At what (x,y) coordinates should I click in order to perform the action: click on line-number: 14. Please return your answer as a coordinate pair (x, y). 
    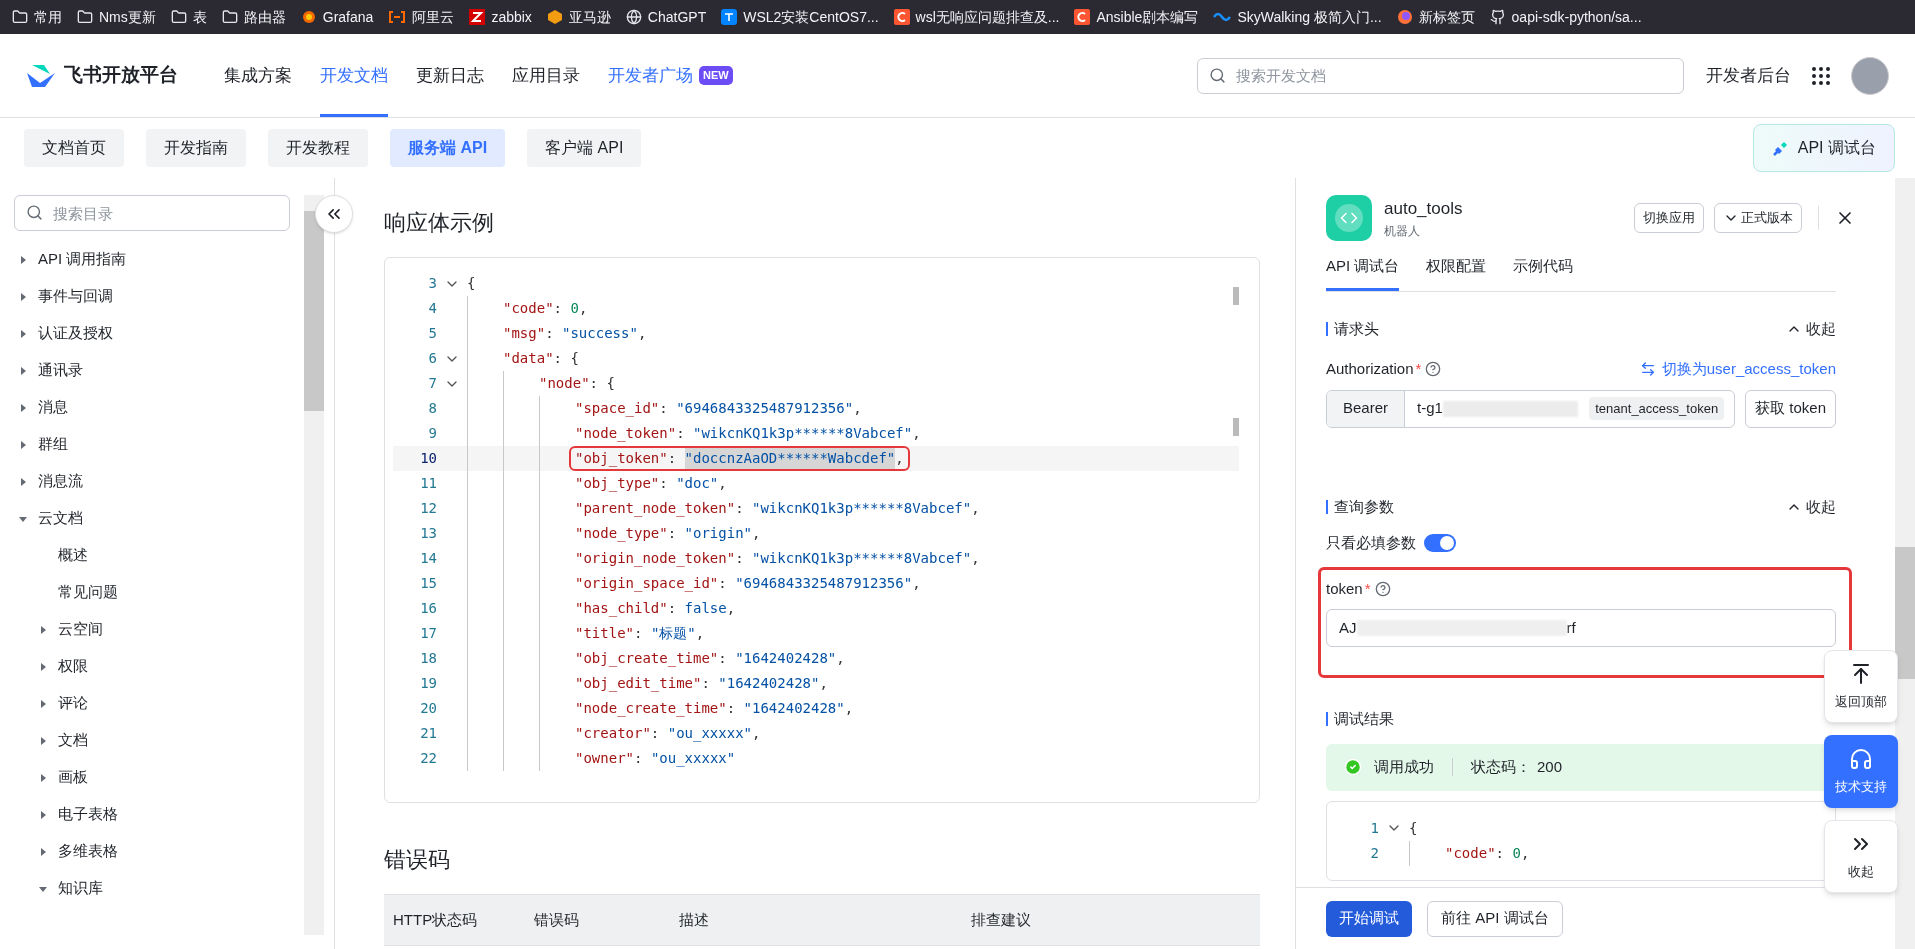
    Looking at the image, I should click on (428, 558).